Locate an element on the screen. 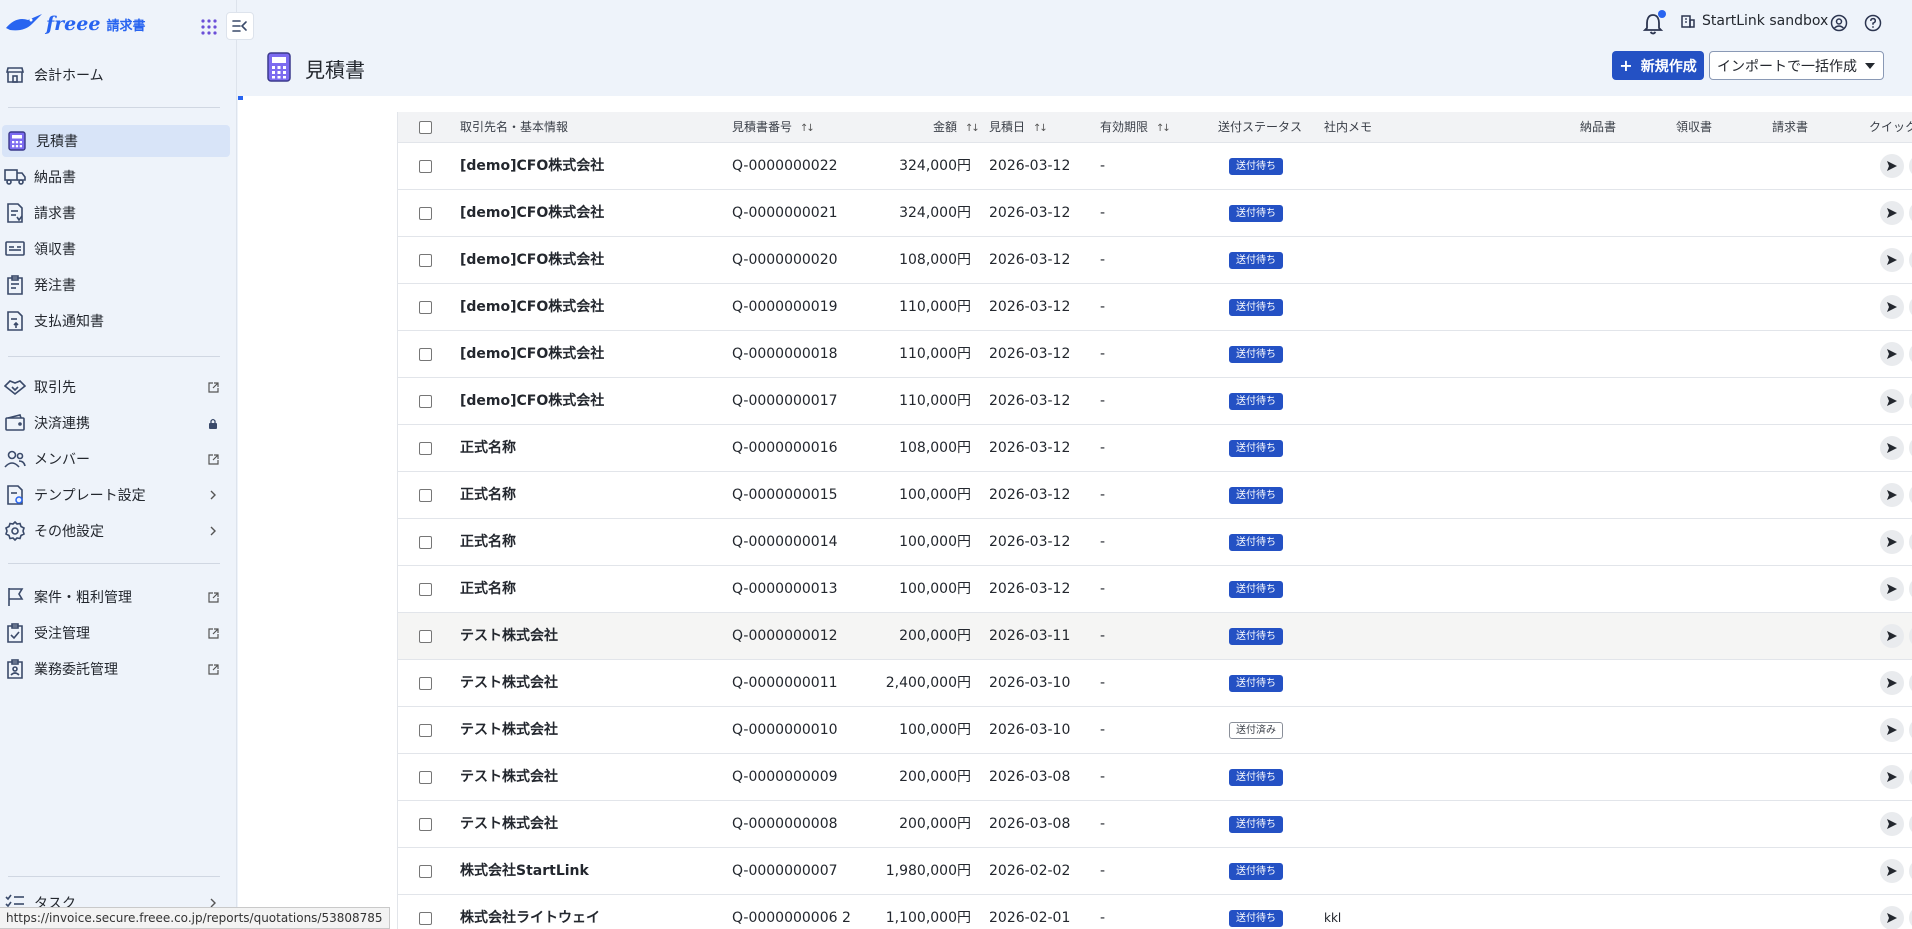  sidebar-item-receipts: 領収書 is located at coordinates (115, 249).